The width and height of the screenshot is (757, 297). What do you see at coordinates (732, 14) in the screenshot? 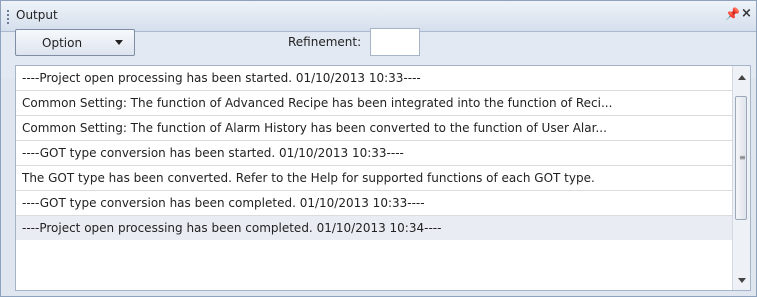
I see `pin-icon: 📌` at bounding box center [732, 14].